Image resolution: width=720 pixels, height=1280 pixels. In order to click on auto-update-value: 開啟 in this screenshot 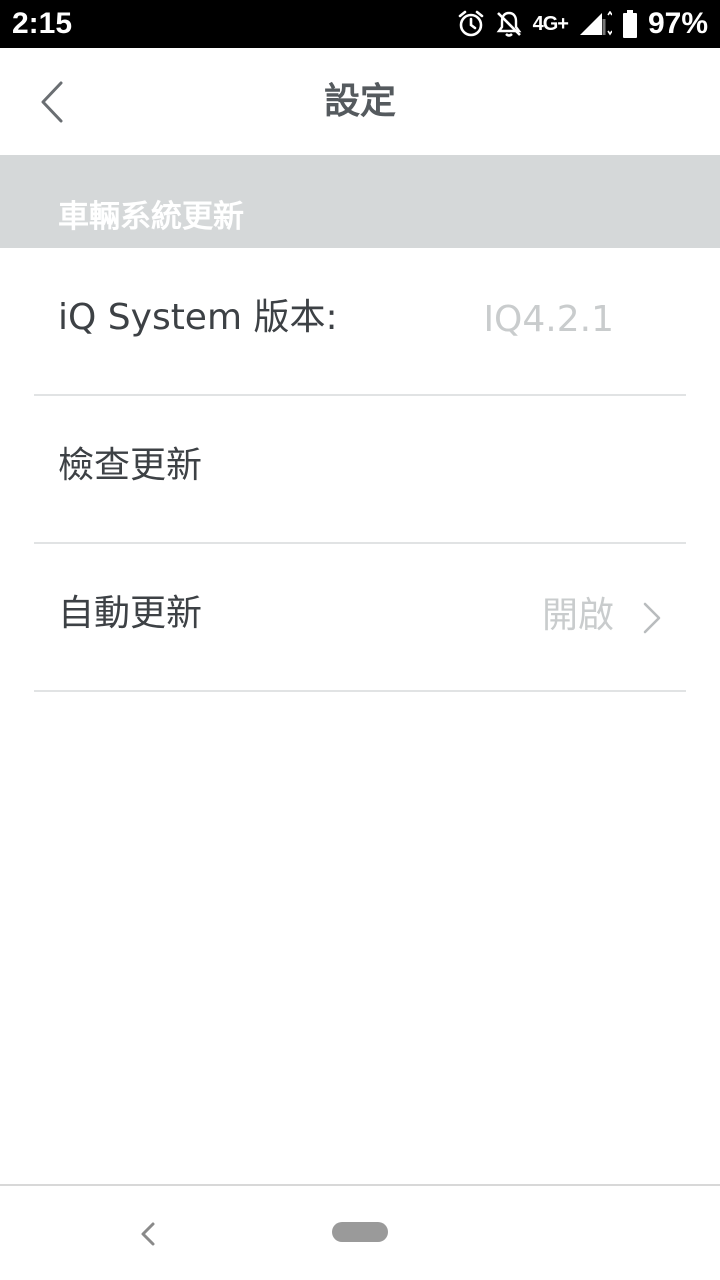, I will do `click(577, 615)`.